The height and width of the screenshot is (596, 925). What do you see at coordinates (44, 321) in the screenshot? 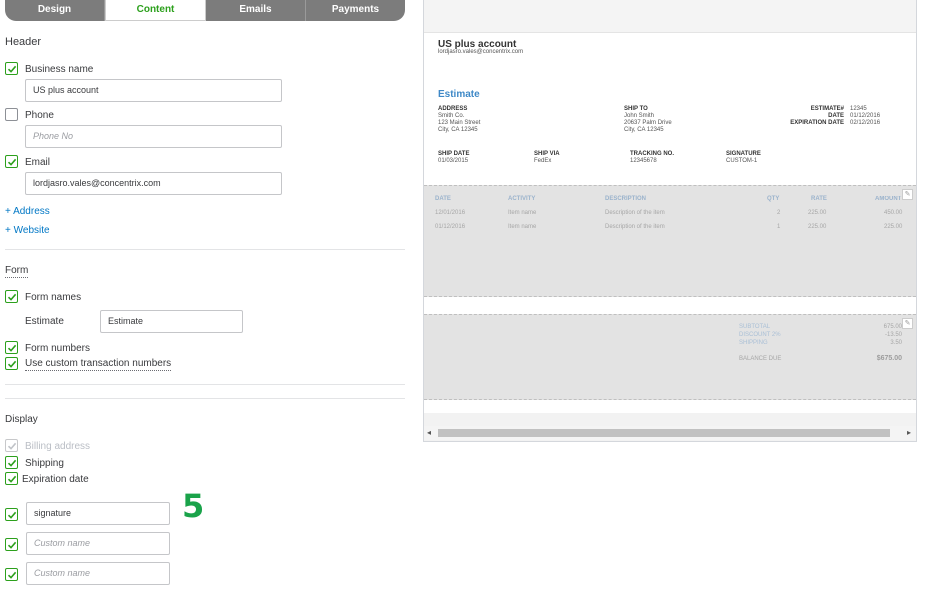
I see `estimate-label: Estimate` at bounding box center [44, 321].